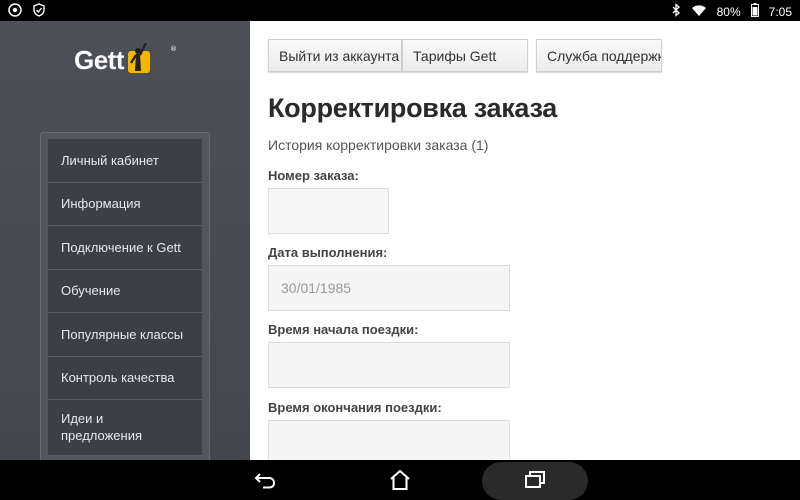 This screenshot has height=500, width=800. What do you see at coordinates (121, 247) in the screenshot?
I see `sidebar-item-label: Подключение к Gett` at bounding box center [121, 247].